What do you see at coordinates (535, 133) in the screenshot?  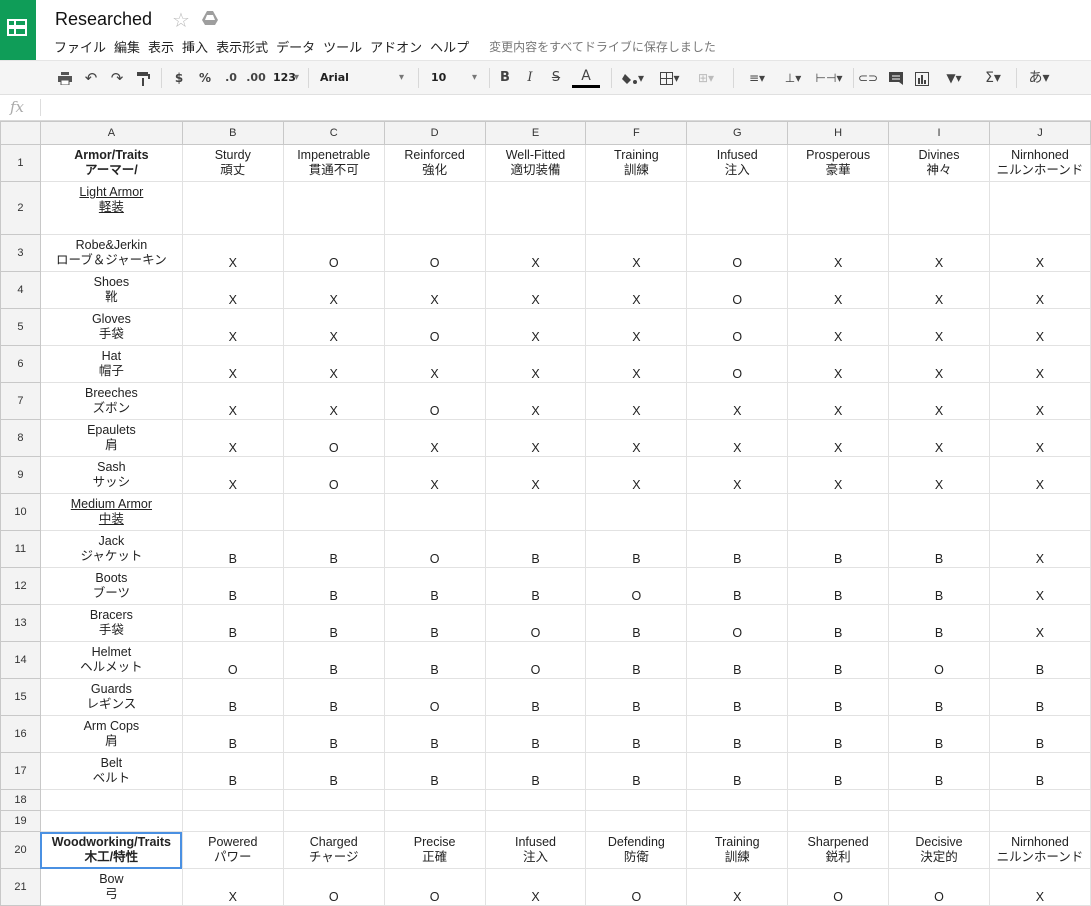 I see `column-header: E` at bounding box center [535, 133].